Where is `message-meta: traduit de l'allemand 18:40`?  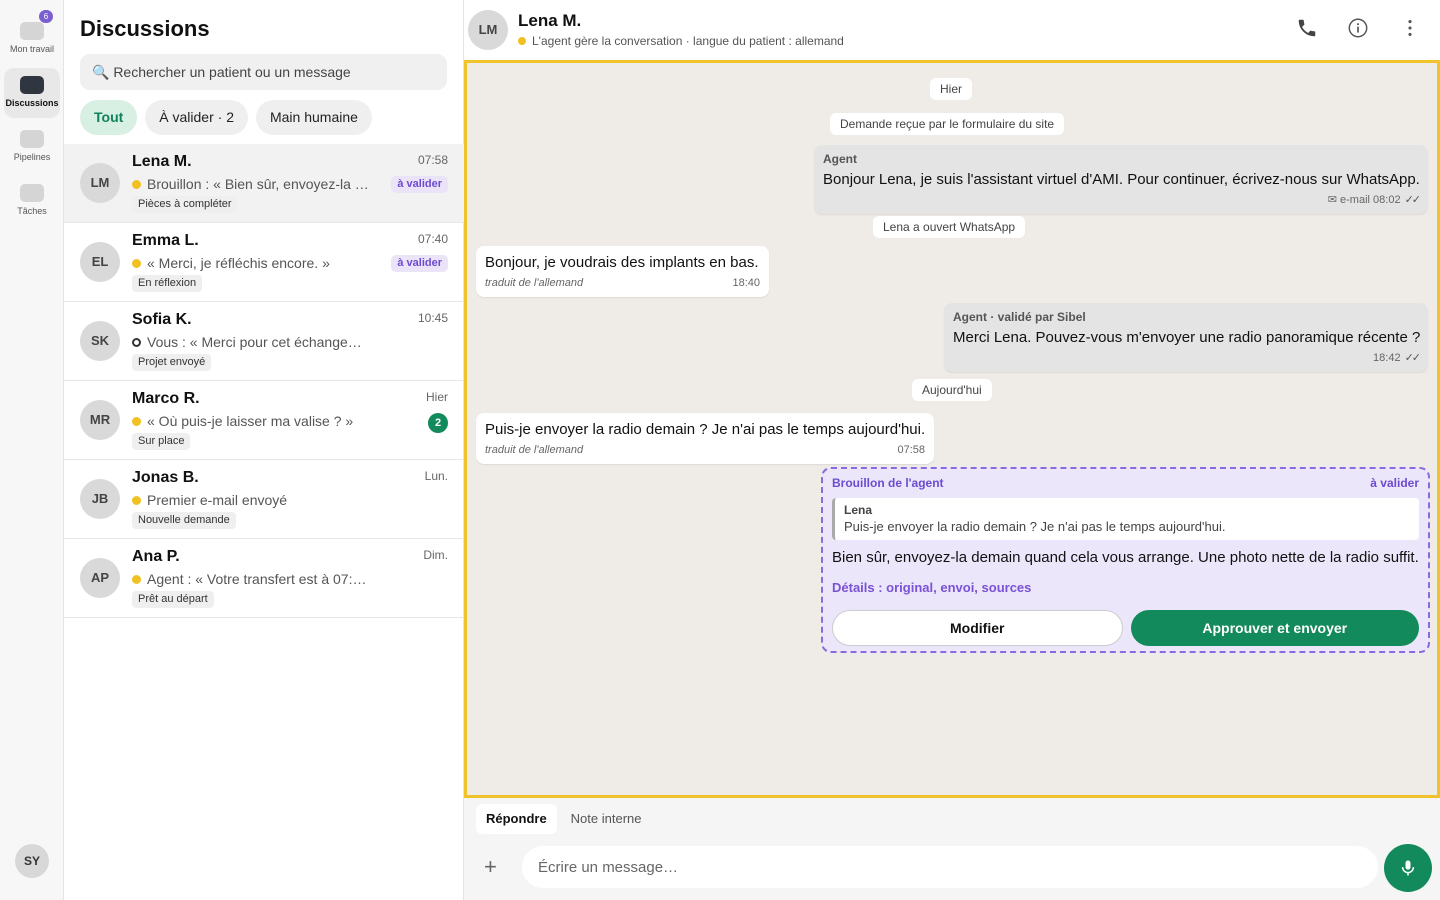 message-meta: traduit de l'allemand 18:40 is located at coordinates (622, 283).